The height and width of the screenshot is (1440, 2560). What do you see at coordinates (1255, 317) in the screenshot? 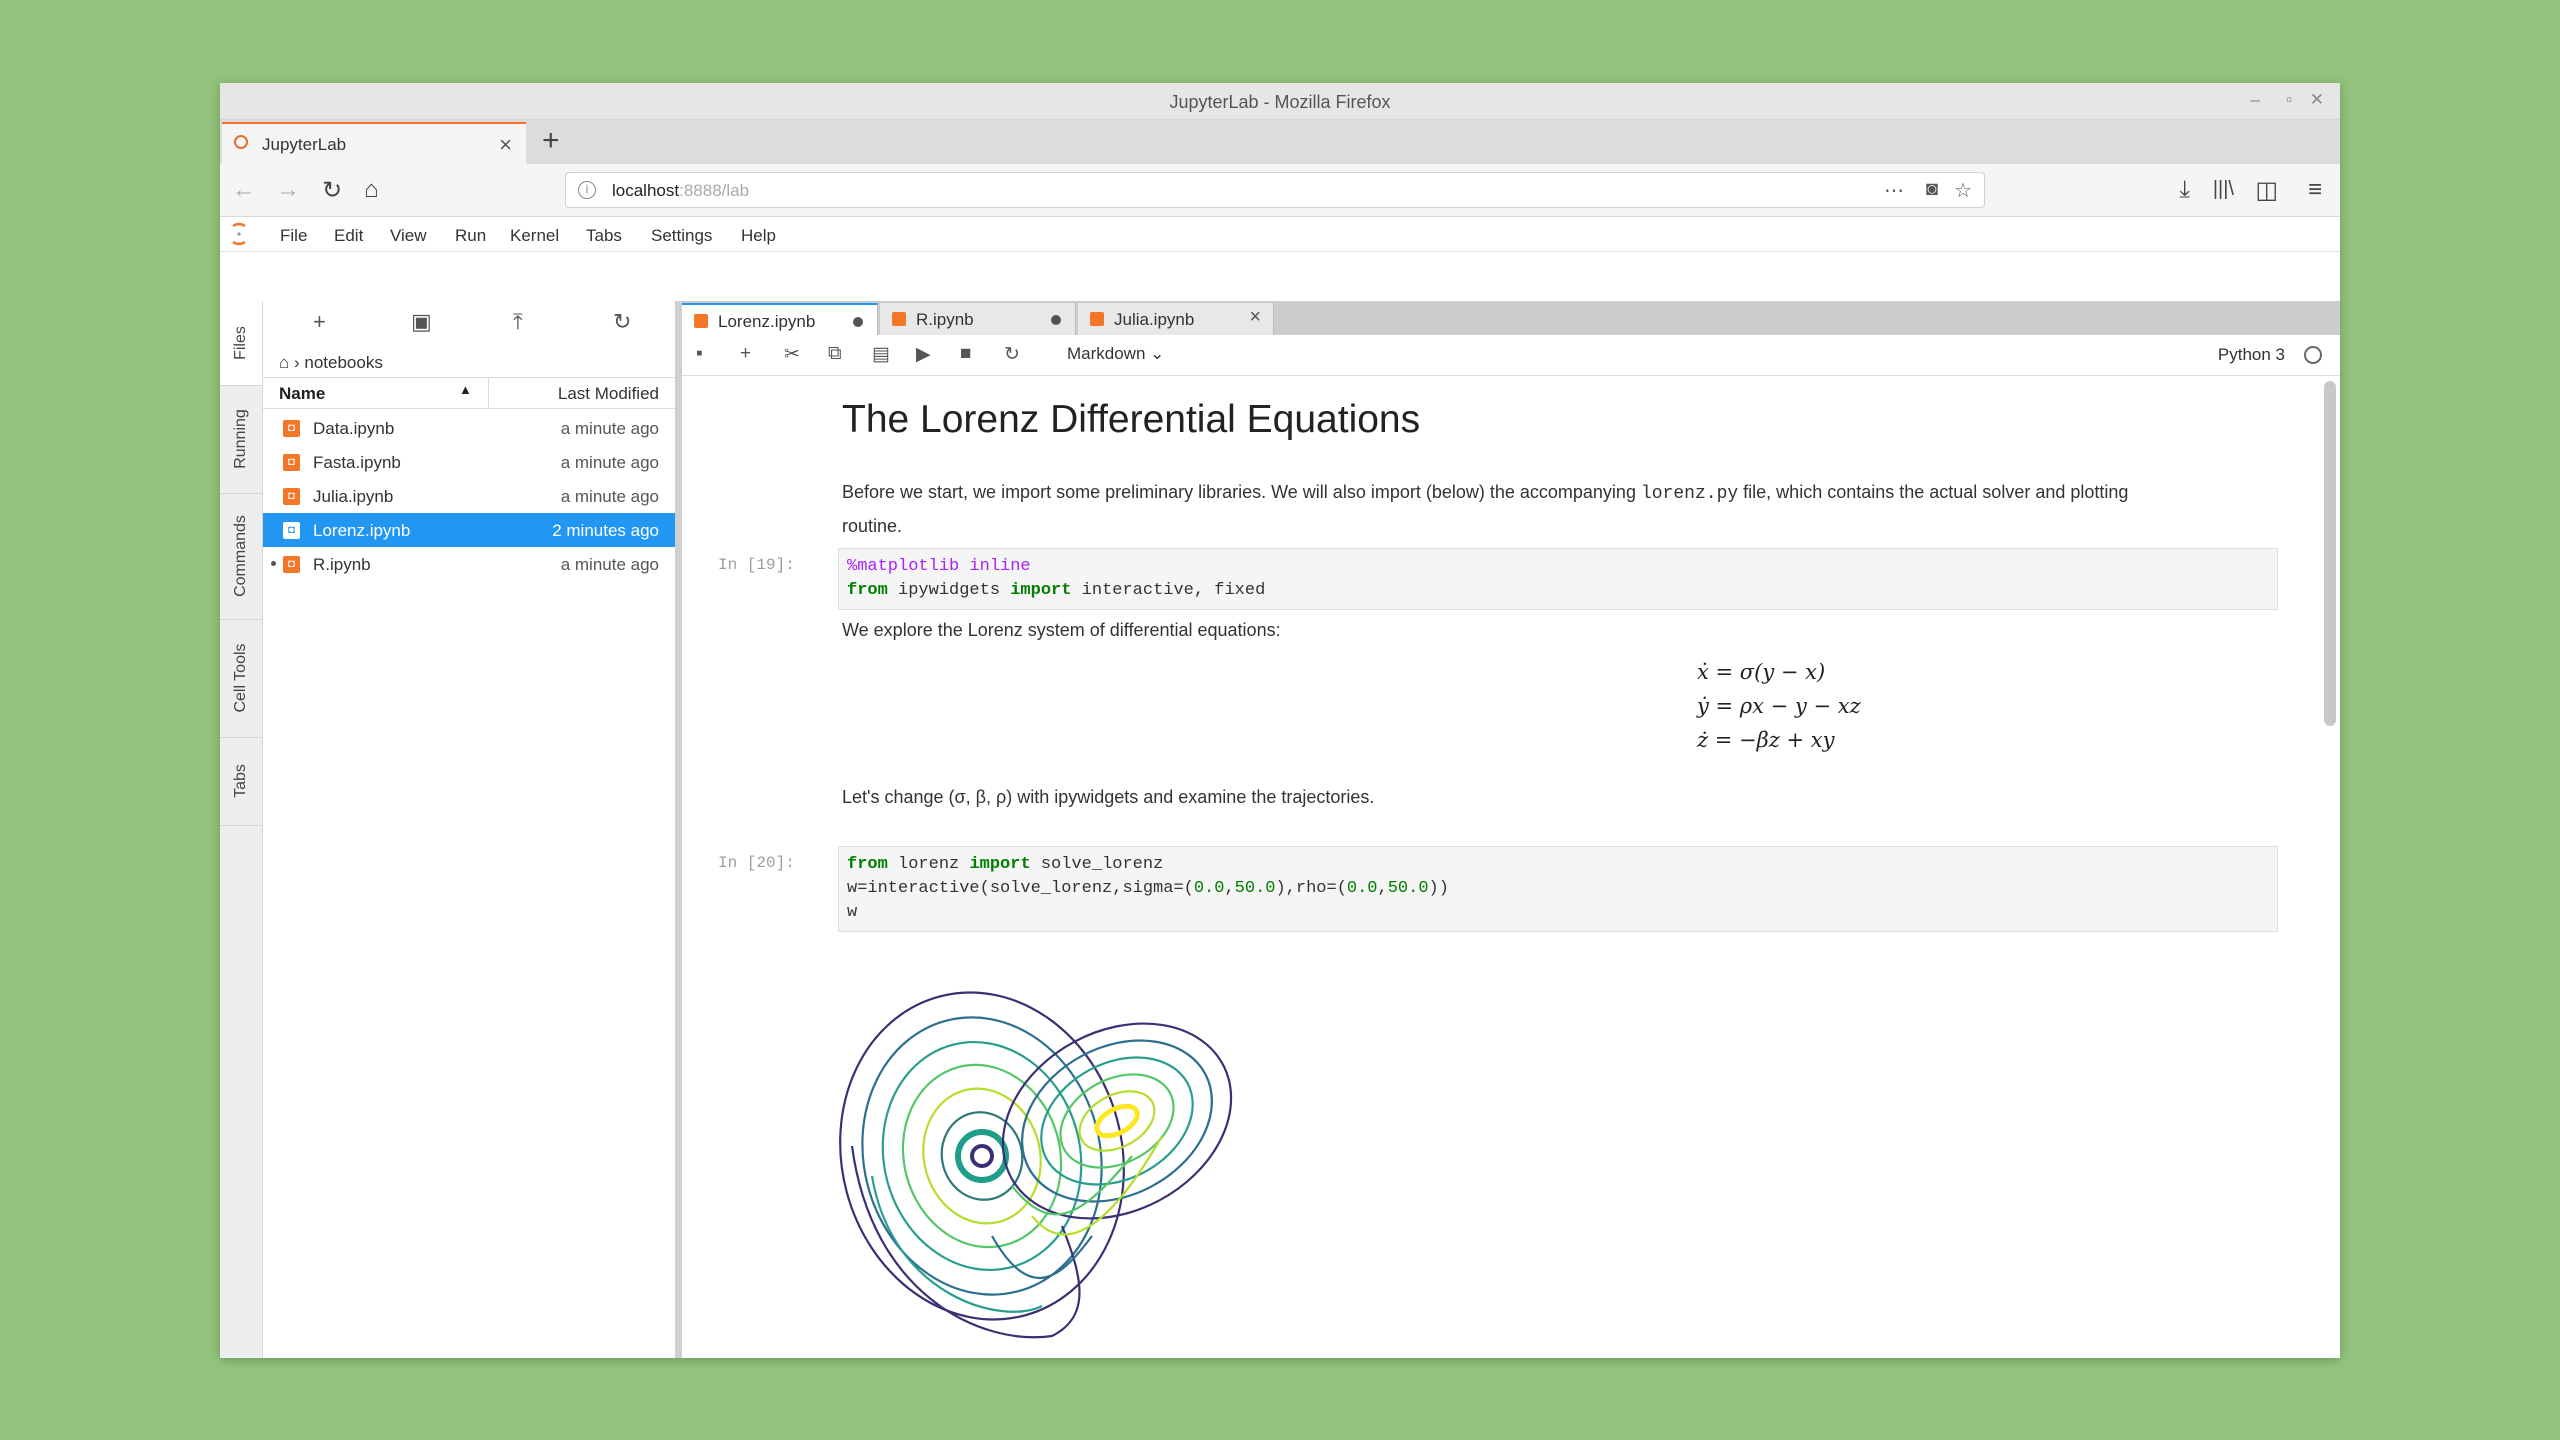
I see `close-doc-tab-icon: ×` at bounding box center [1255, 317].